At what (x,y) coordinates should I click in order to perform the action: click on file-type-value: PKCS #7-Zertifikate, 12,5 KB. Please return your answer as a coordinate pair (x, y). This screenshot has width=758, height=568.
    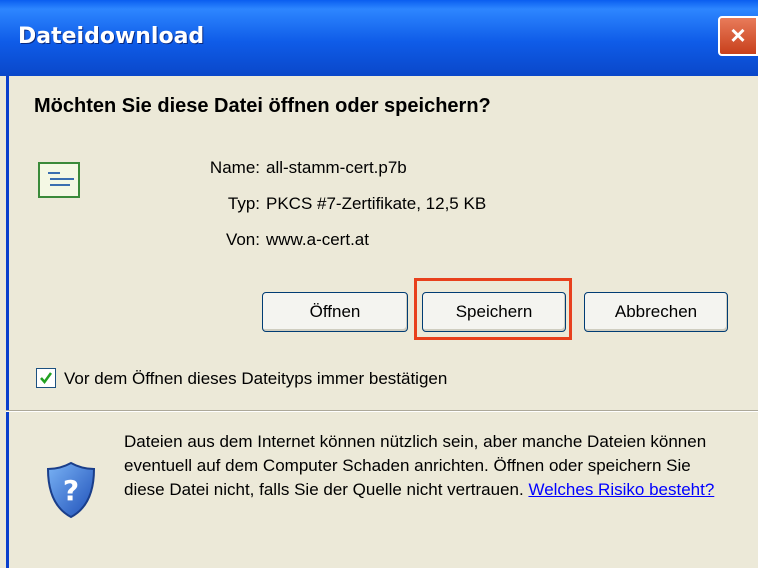
    Looking at the image, I should click on (376, 203).